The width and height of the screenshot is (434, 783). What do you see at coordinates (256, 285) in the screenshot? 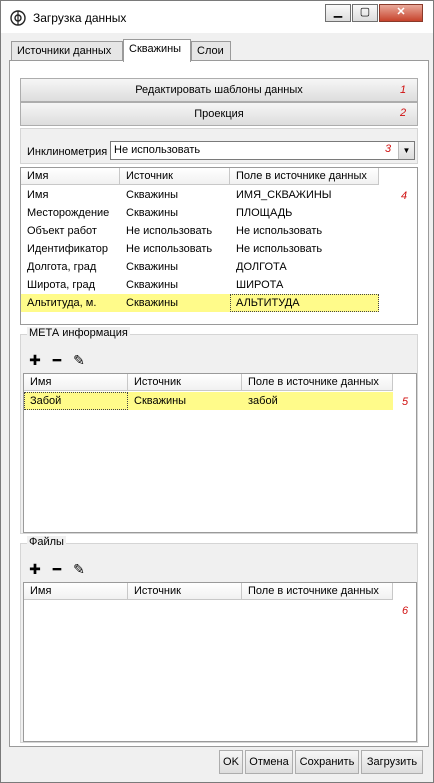
I see `table-cell: ШИРОТА` at bounding box center [256, 285].